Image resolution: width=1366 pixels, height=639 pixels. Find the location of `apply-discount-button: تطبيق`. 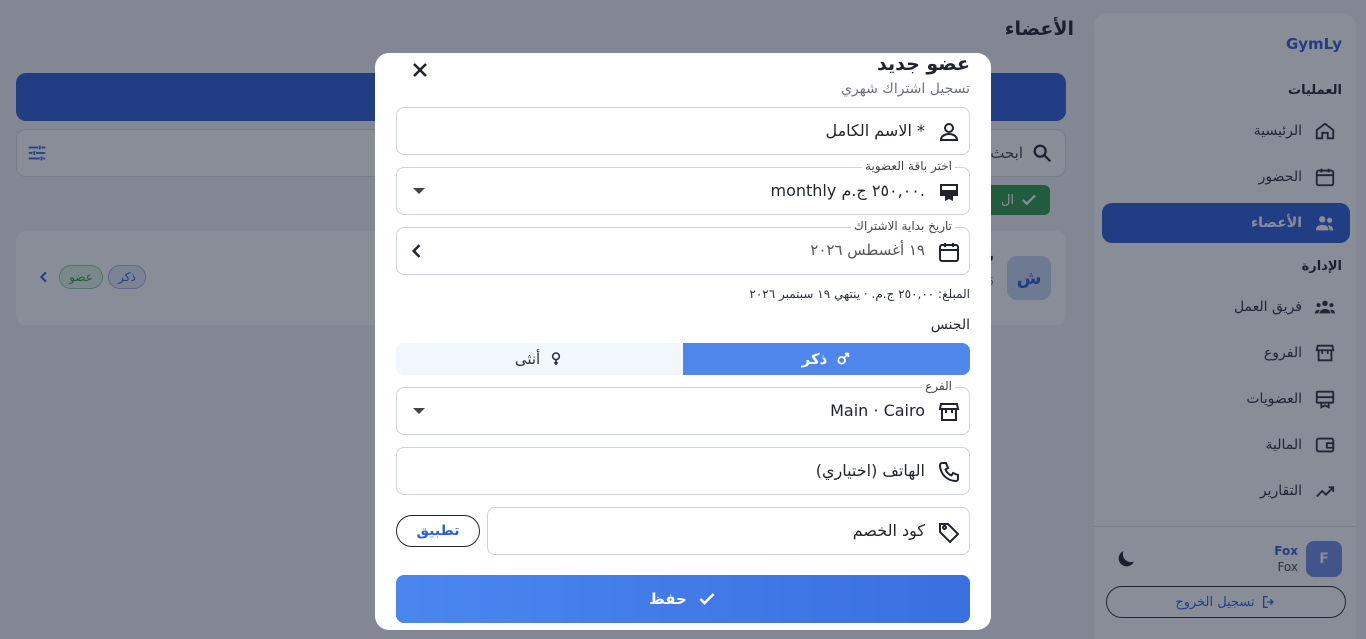

apply-discount-button: تطبيق is located at coordinates (438, 531).